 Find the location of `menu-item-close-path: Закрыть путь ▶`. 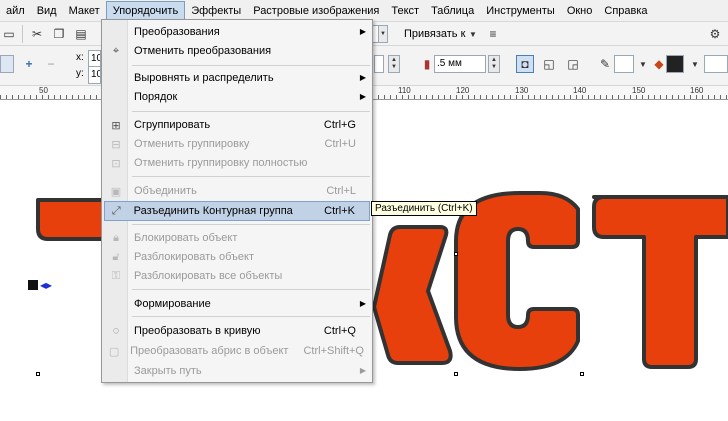

menu-item-close-path: Закрыть путь ▶ is located at coordinates (237, 371).